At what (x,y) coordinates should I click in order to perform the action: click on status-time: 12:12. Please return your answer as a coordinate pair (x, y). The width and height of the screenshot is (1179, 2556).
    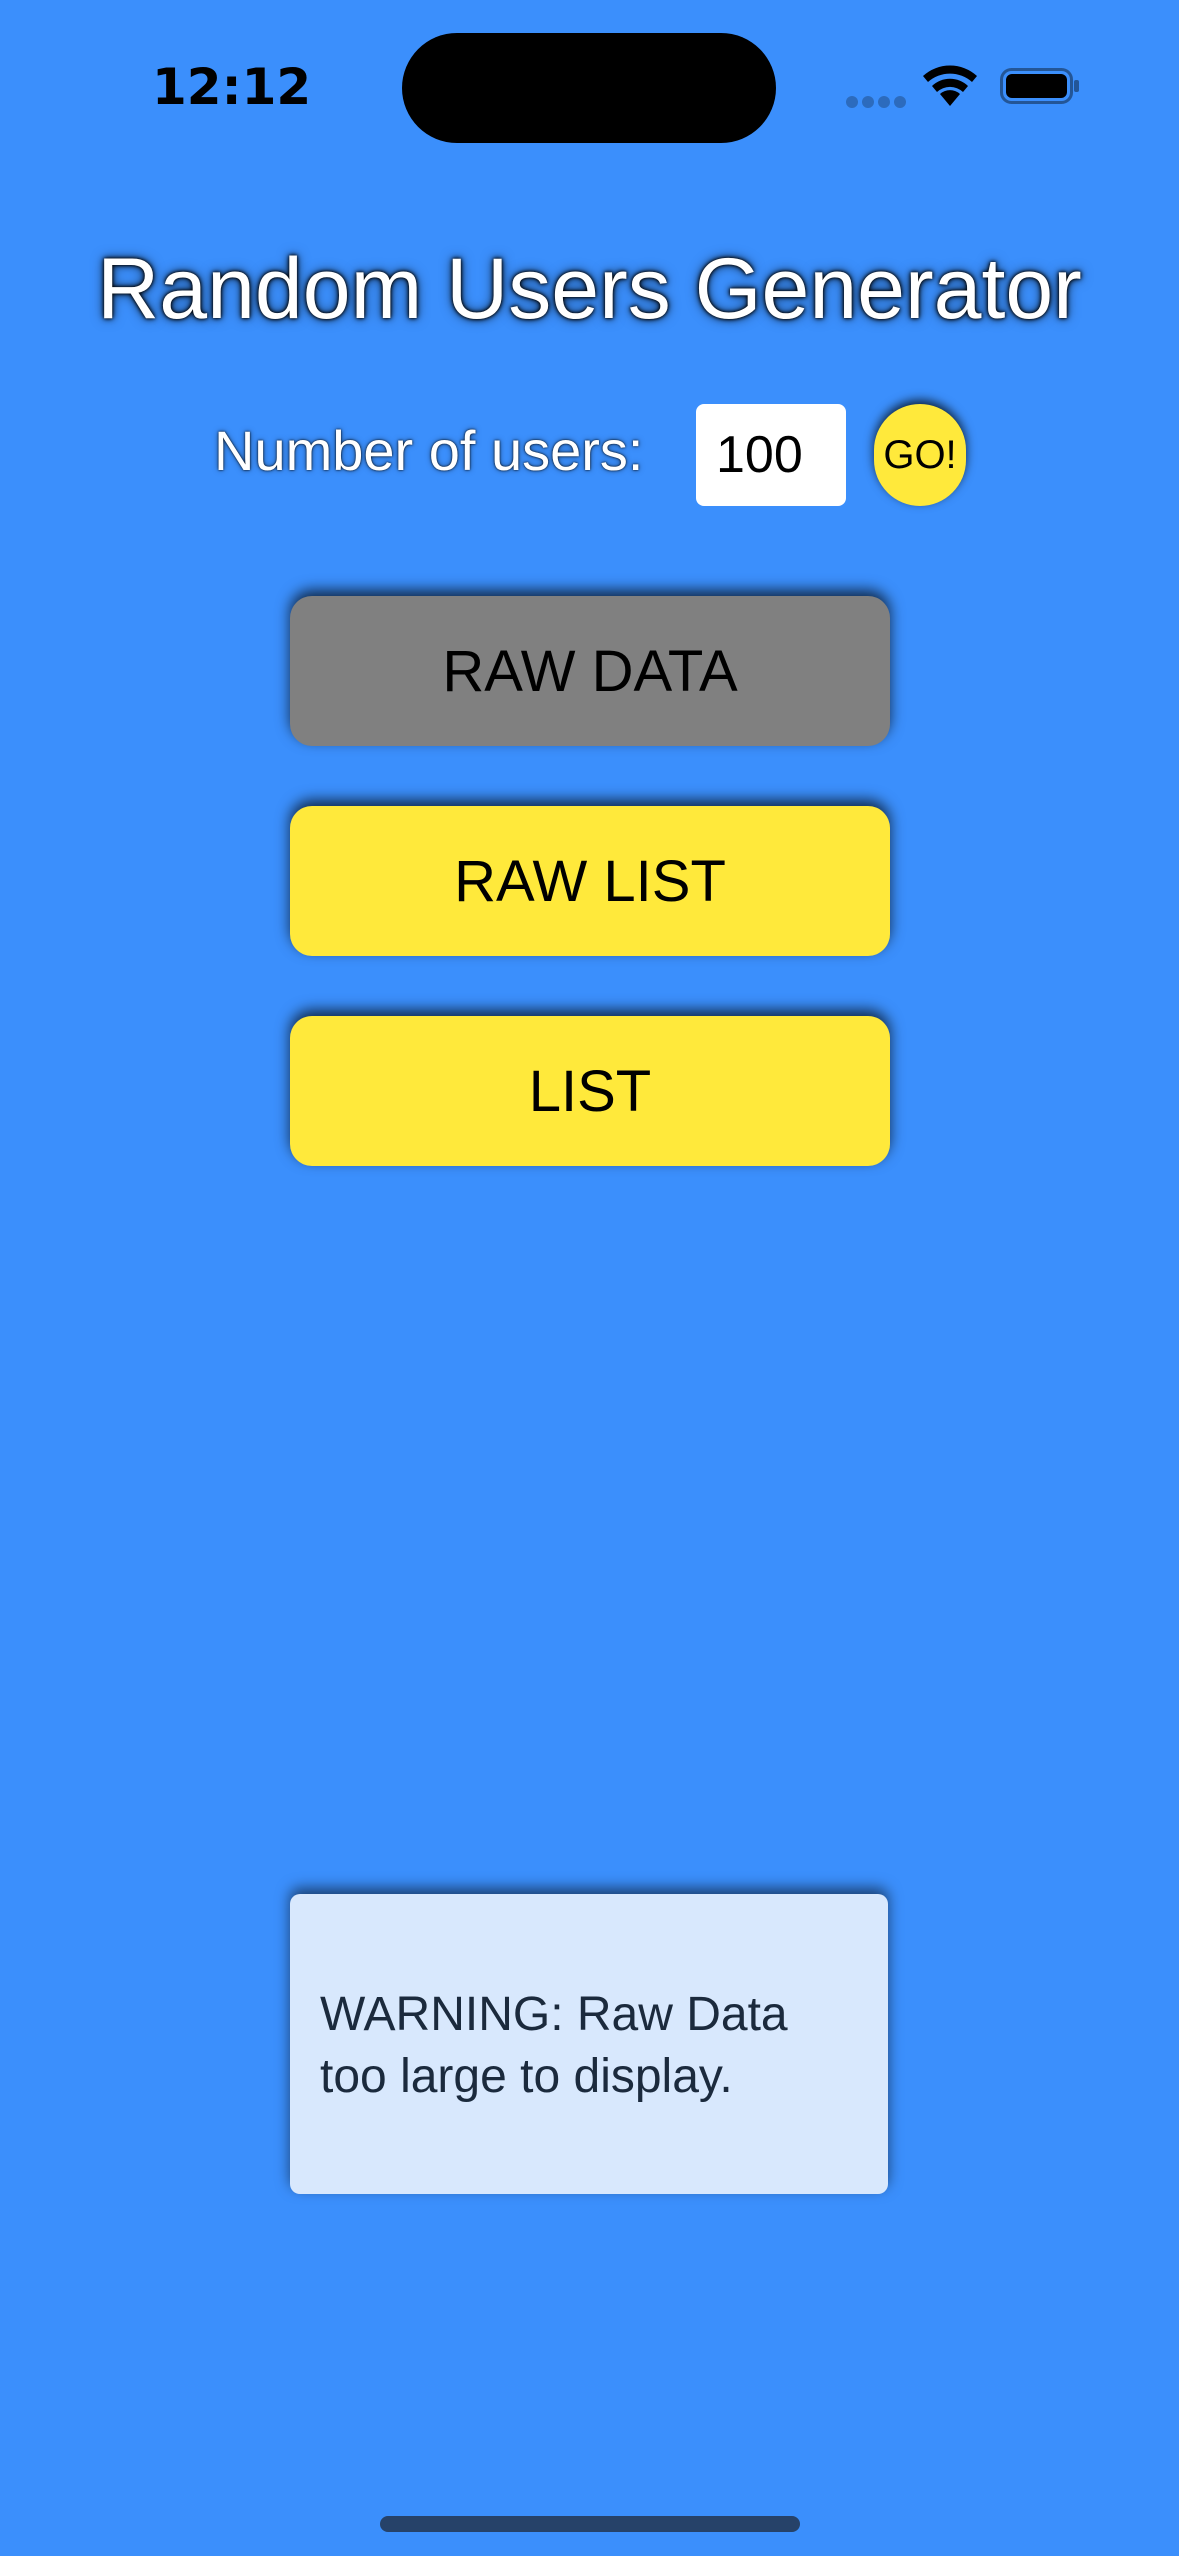
    Looking at the image, I should click on (232, 87).